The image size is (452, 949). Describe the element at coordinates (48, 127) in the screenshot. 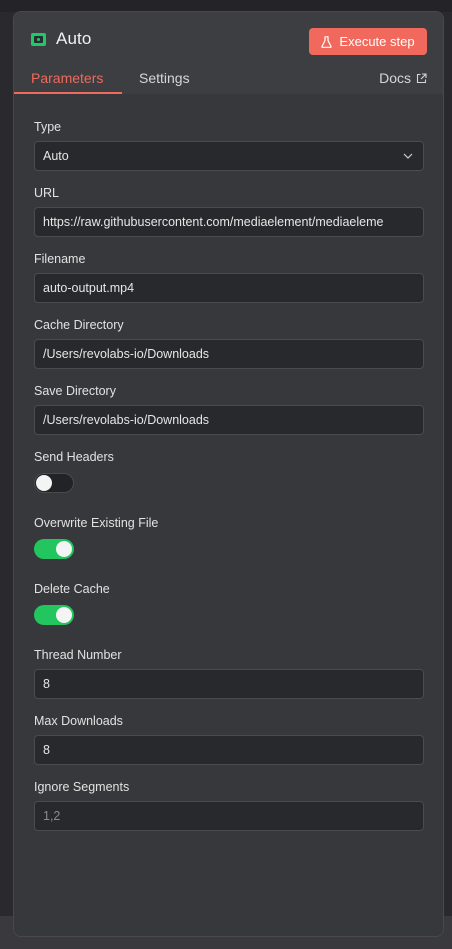

I see `type-label: Type` at that location.